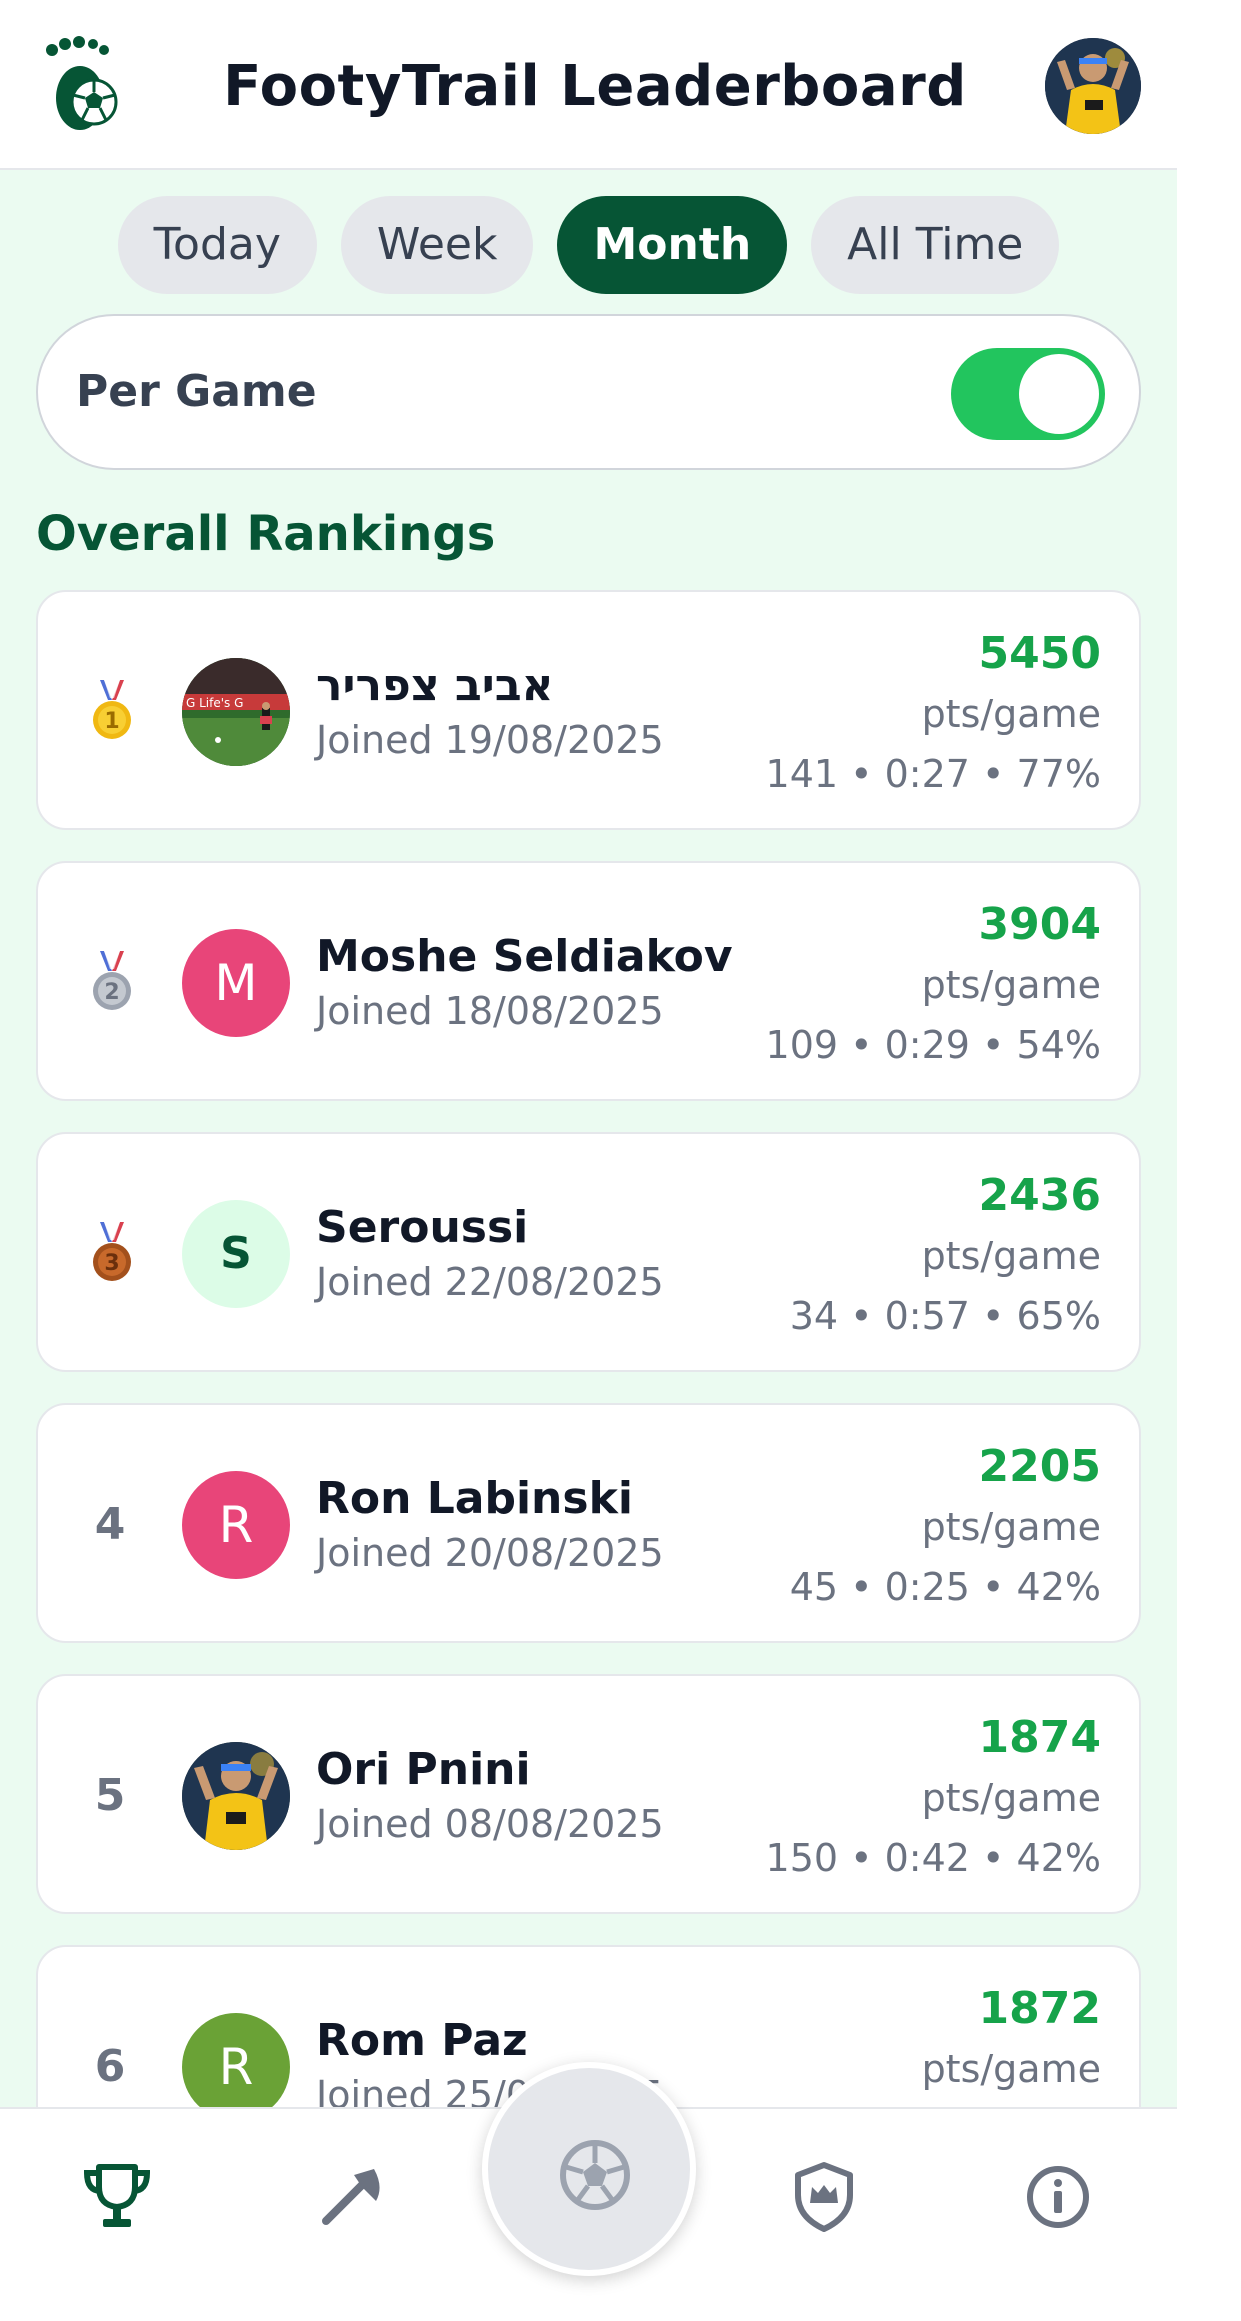 The height and width of the screenshot is (2321, 1241). What do you see at coordinates (595, 2175) in the screenshot?
I see `soccer-ball-icon` at bounding box center [595, 2175].